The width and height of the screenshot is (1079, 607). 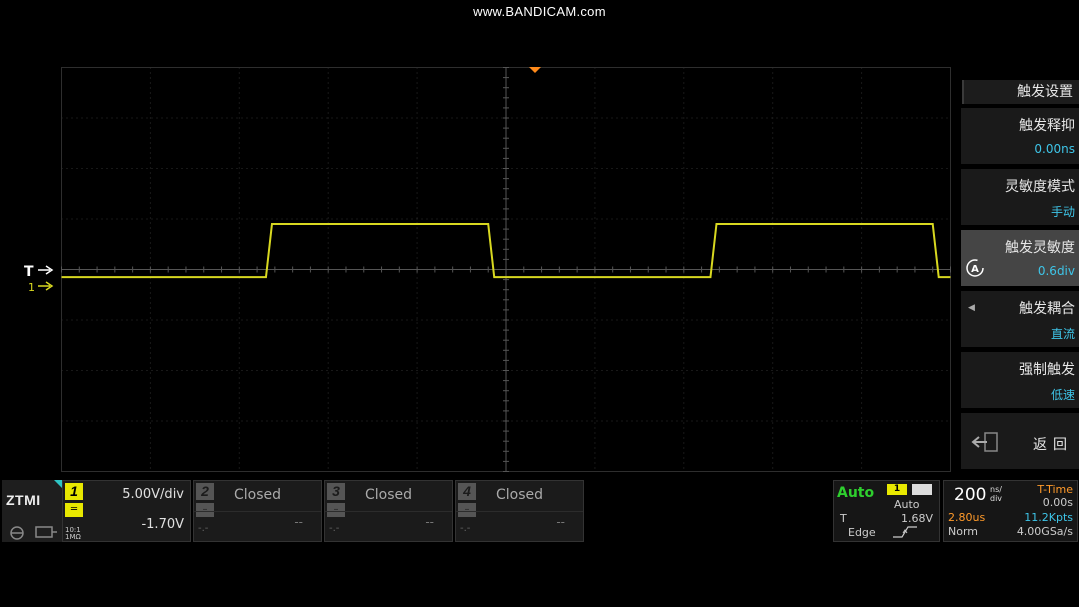 What do you see at coordinates (334, 528) in the screenshot?
I see `channel-3-sub: -.-` at bounding box center [334, 528].